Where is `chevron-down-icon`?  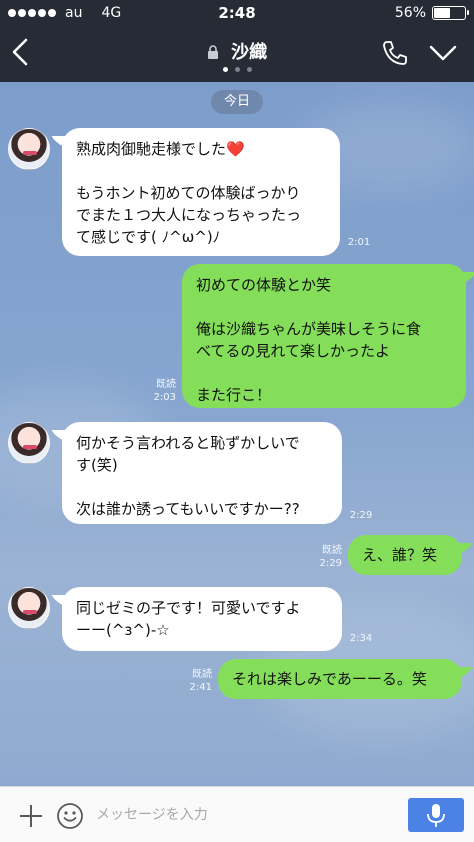
chevron-down-icon is located at coordinates (443, 53).